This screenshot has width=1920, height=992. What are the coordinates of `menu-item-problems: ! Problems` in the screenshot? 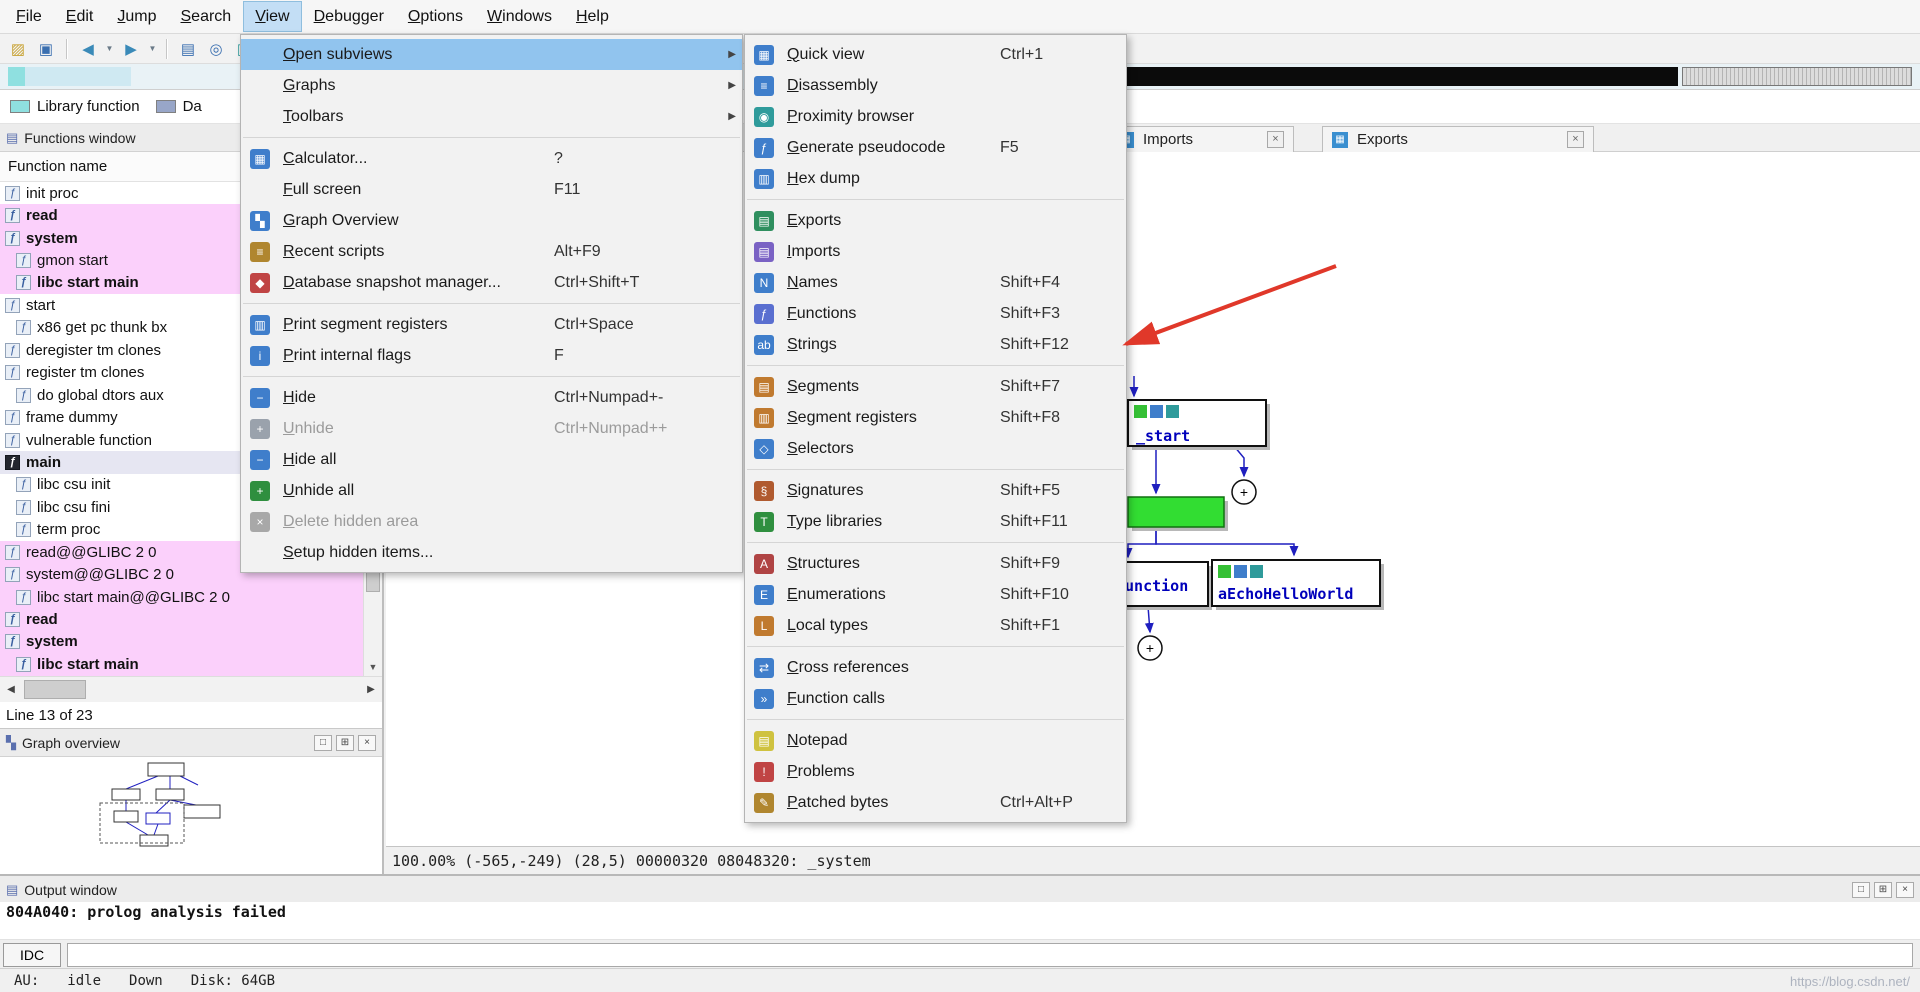 It's located at (935, 771).